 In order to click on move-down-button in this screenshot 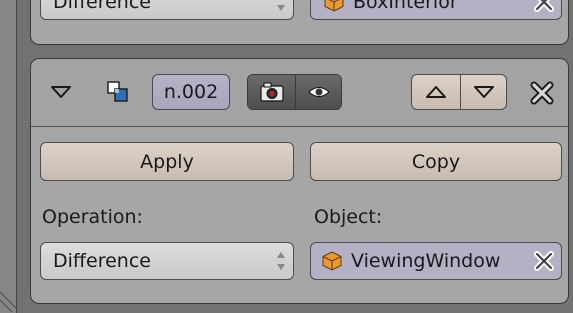, I will do `click(483, 92)`.